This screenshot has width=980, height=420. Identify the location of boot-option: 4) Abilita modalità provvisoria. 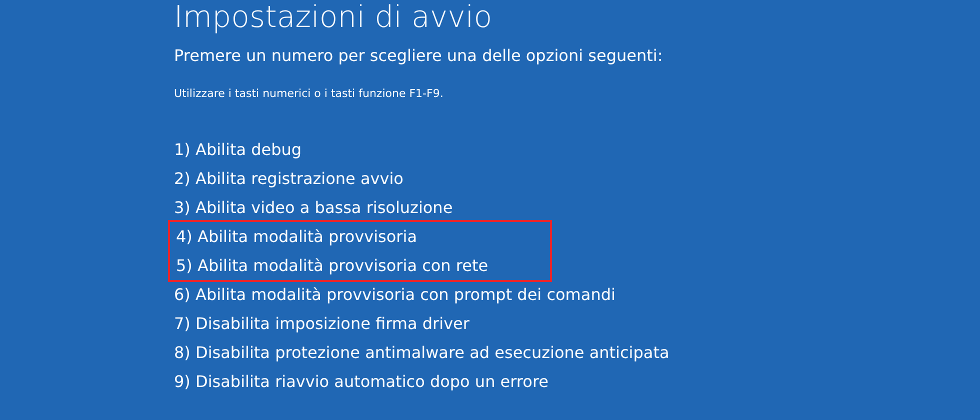
(363, 236).